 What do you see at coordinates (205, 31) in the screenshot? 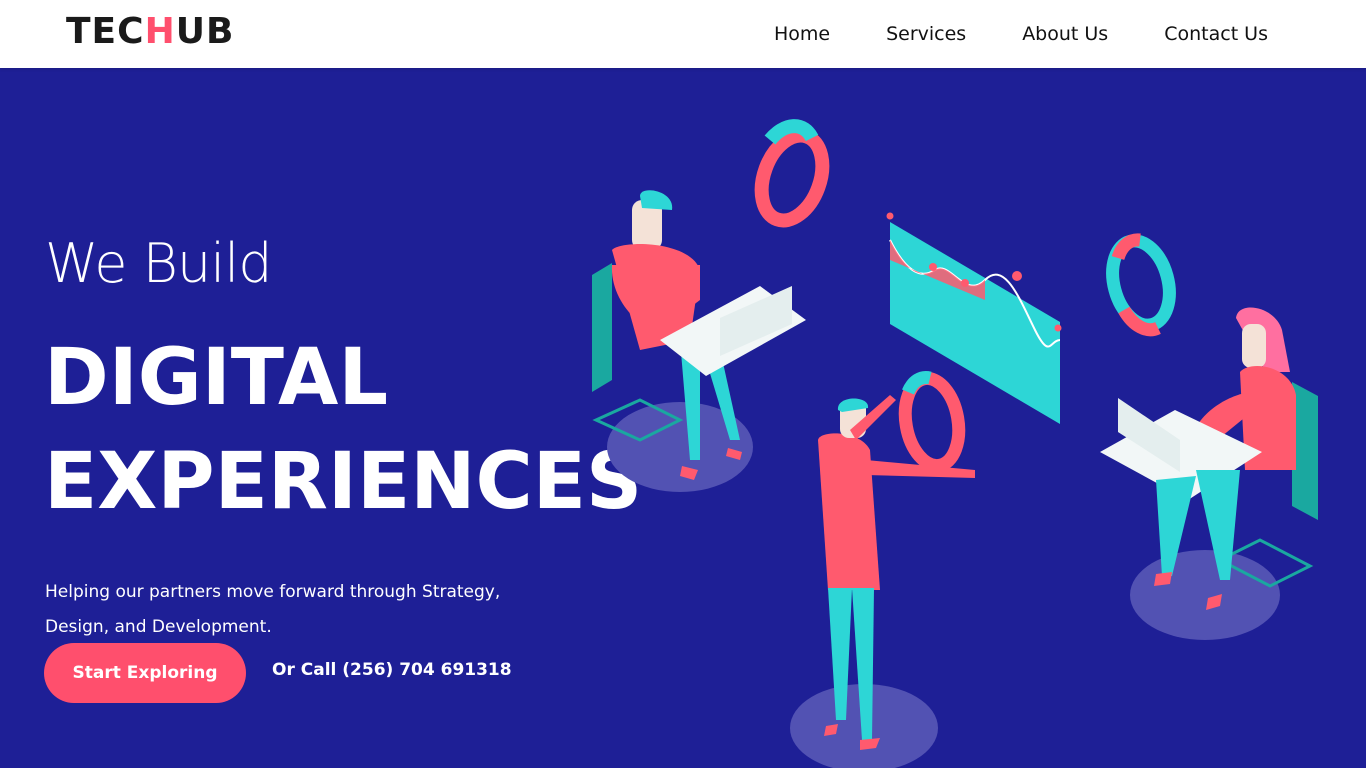
I see `logo-suffix: UB` at bounding box center [205, 31].